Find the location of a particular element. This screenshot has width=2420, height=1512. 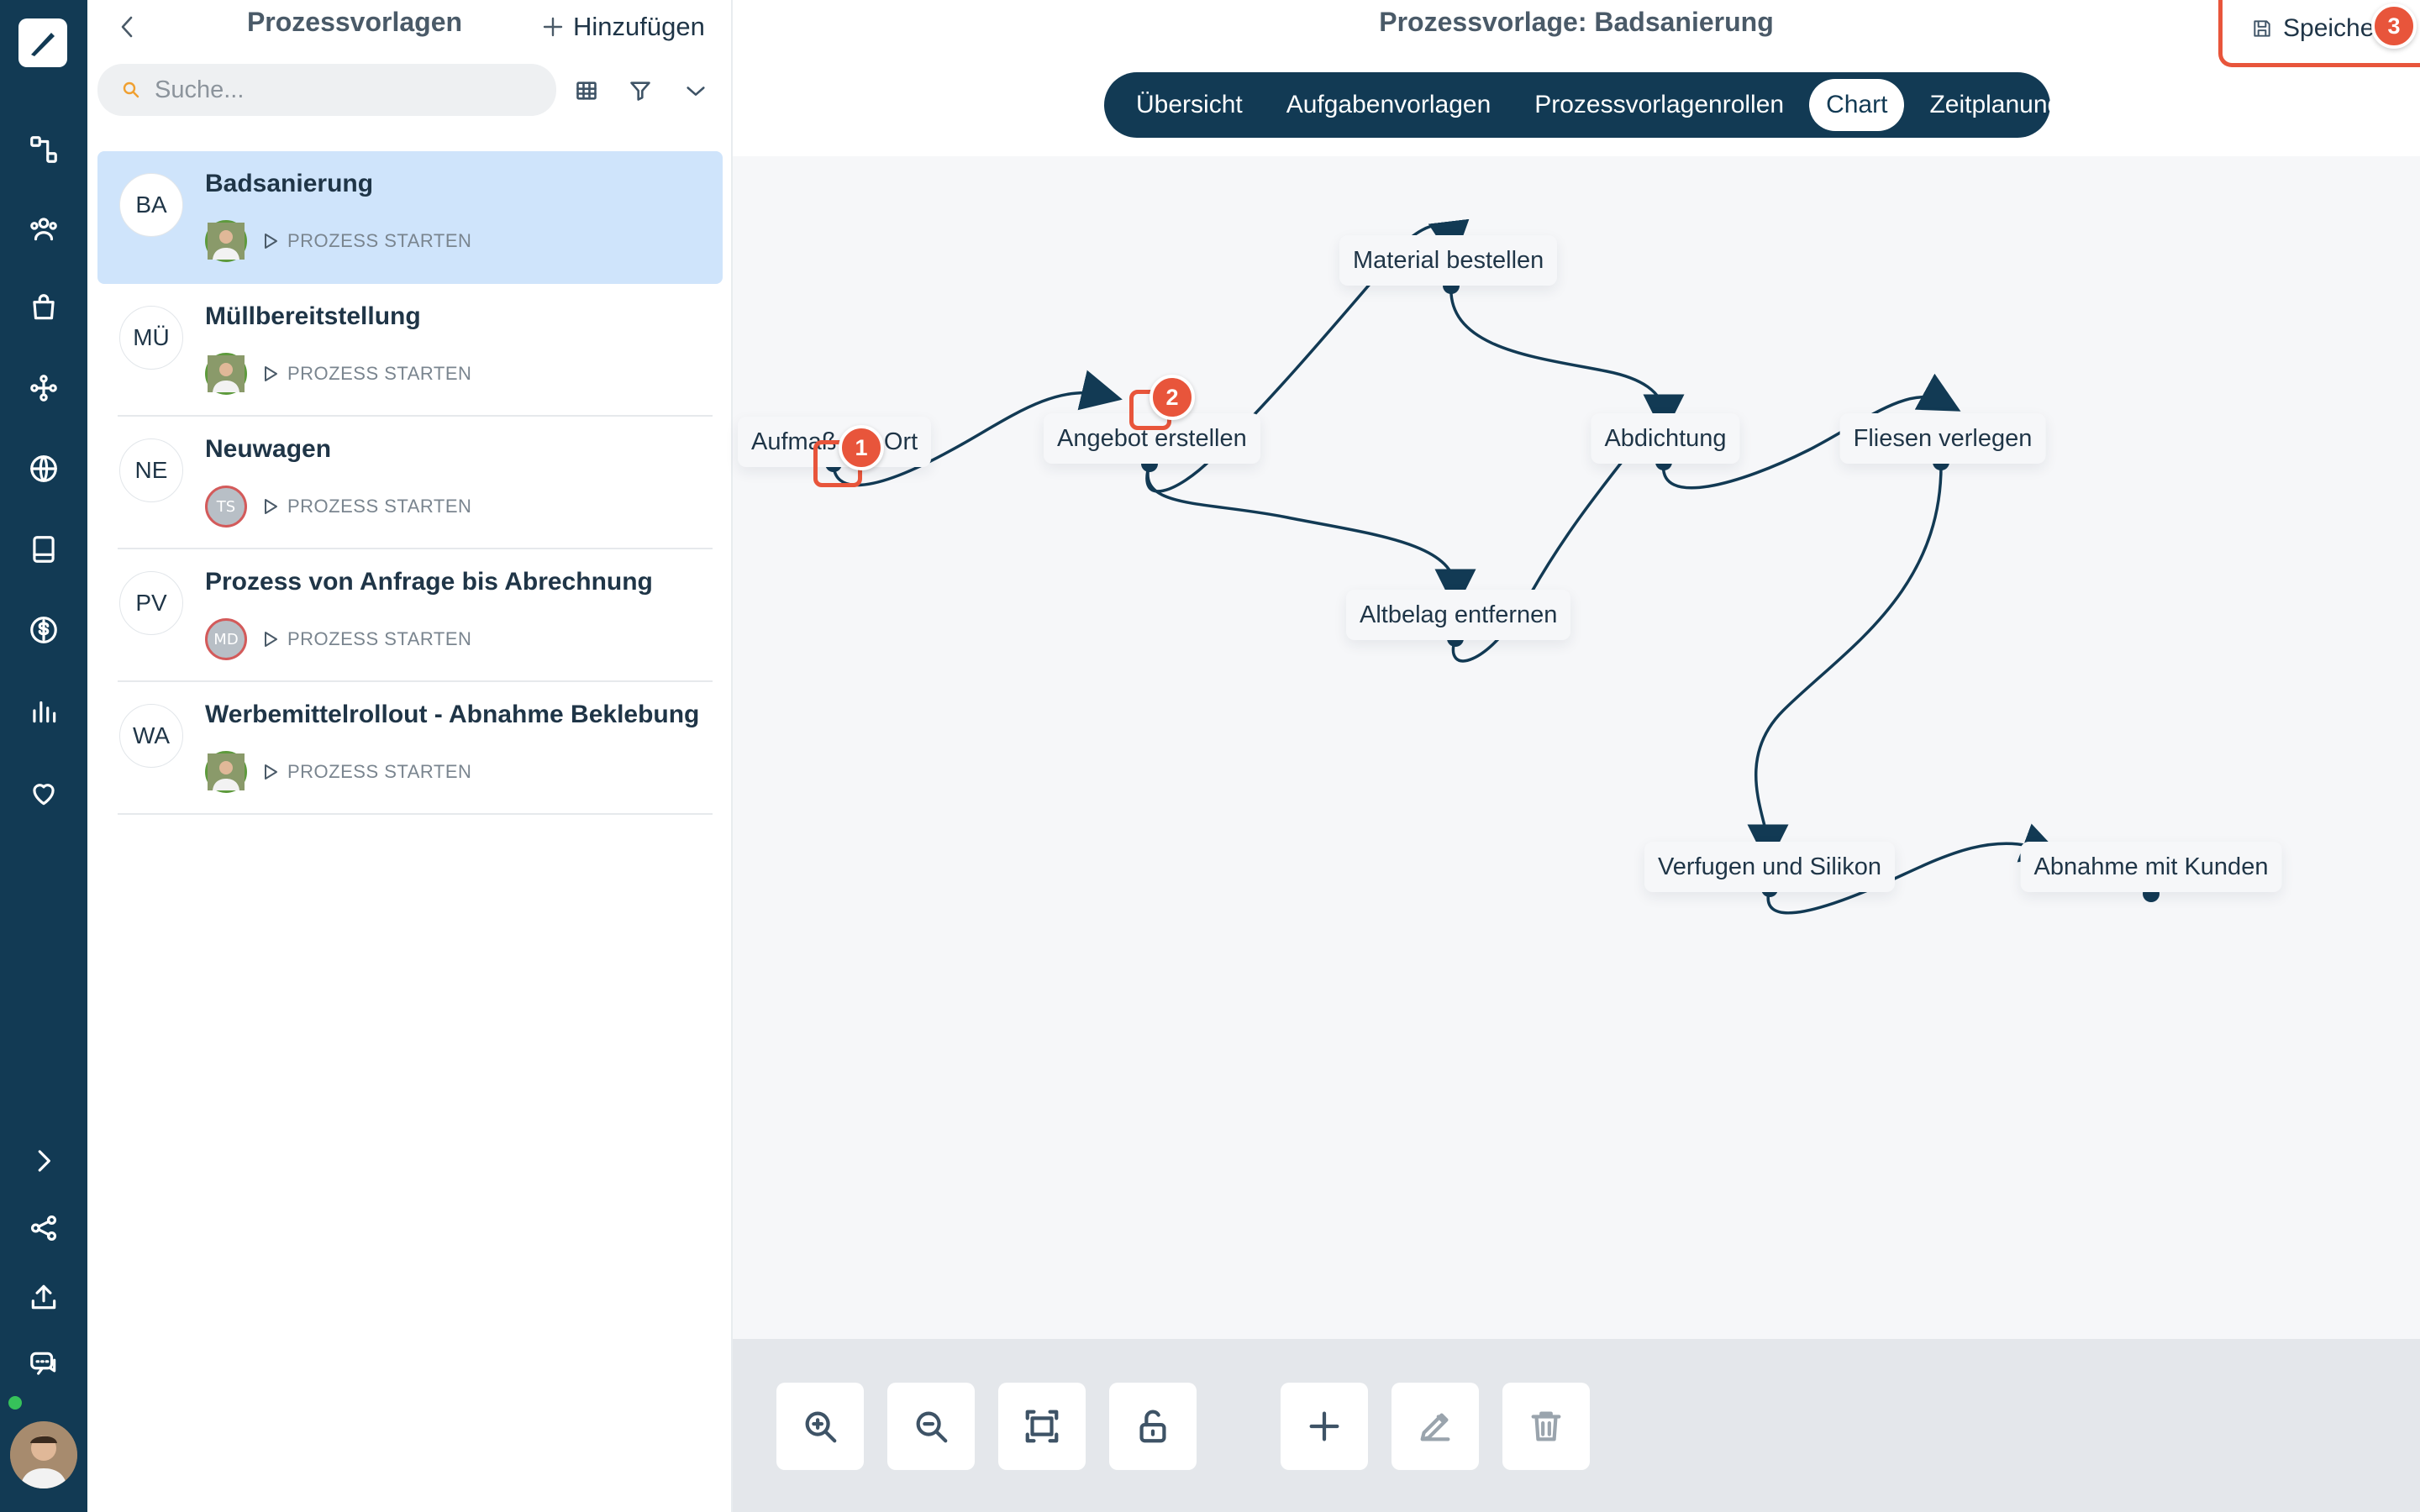

online-status-dot is located at coordinates (15, 1402).